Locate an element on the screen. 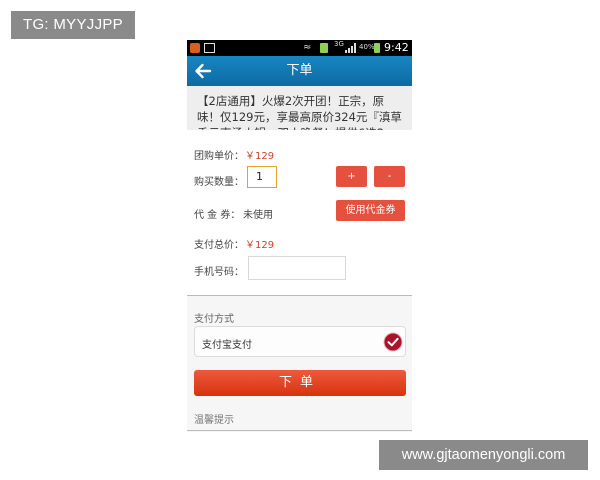  watermark-bottom-right: www.gjtaomenyongli.com is located at coordinates (483, 455).